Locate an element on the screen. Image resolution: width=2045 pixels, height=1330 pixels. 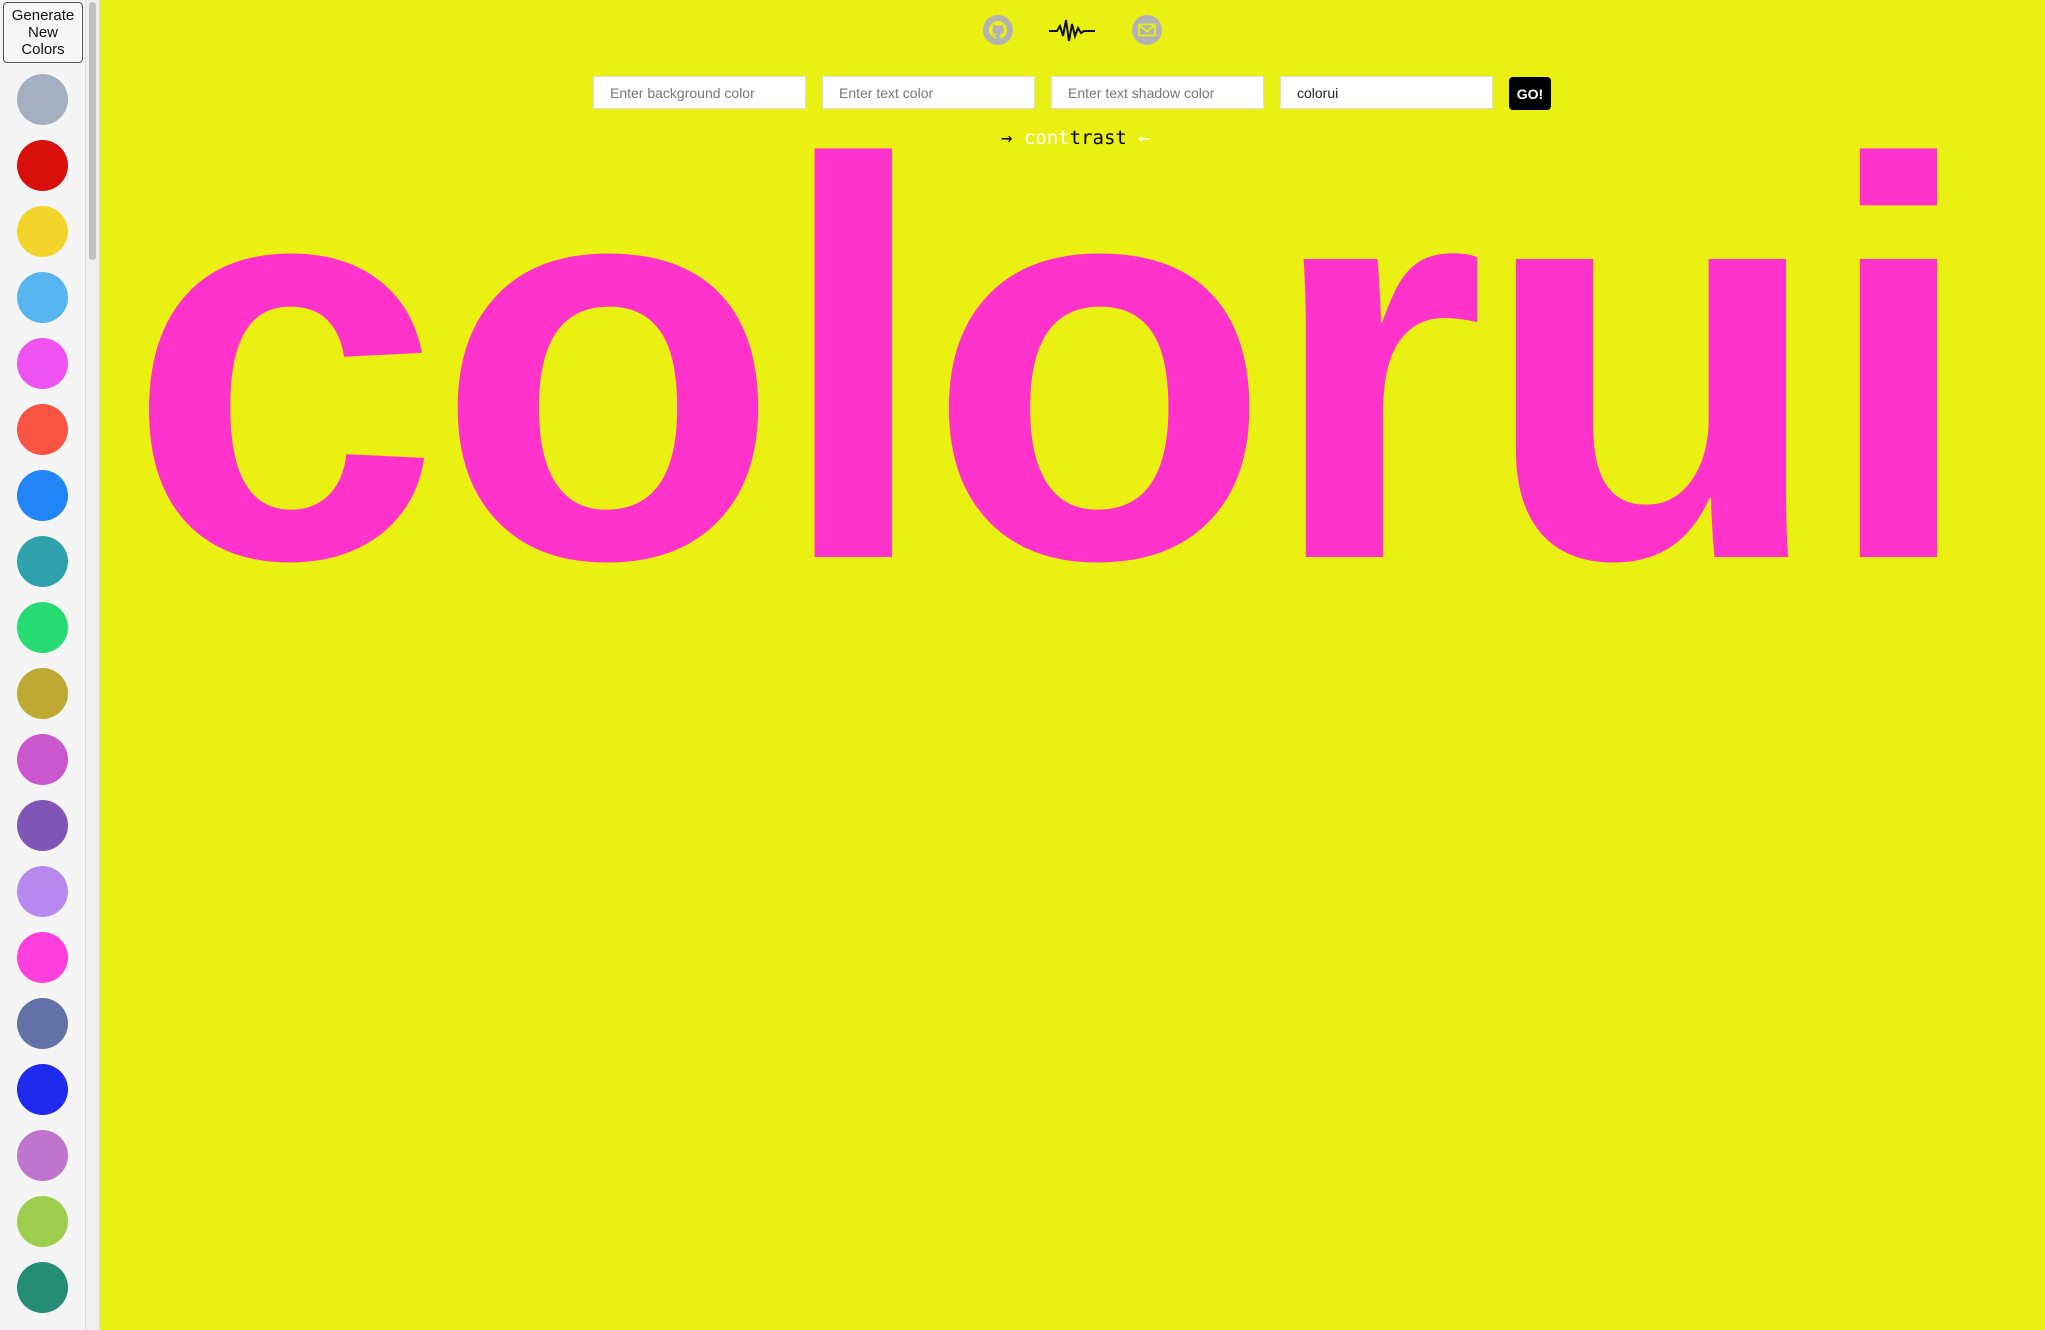
sidebar-scrollbar-thumb is located at coordinates (92, 131).